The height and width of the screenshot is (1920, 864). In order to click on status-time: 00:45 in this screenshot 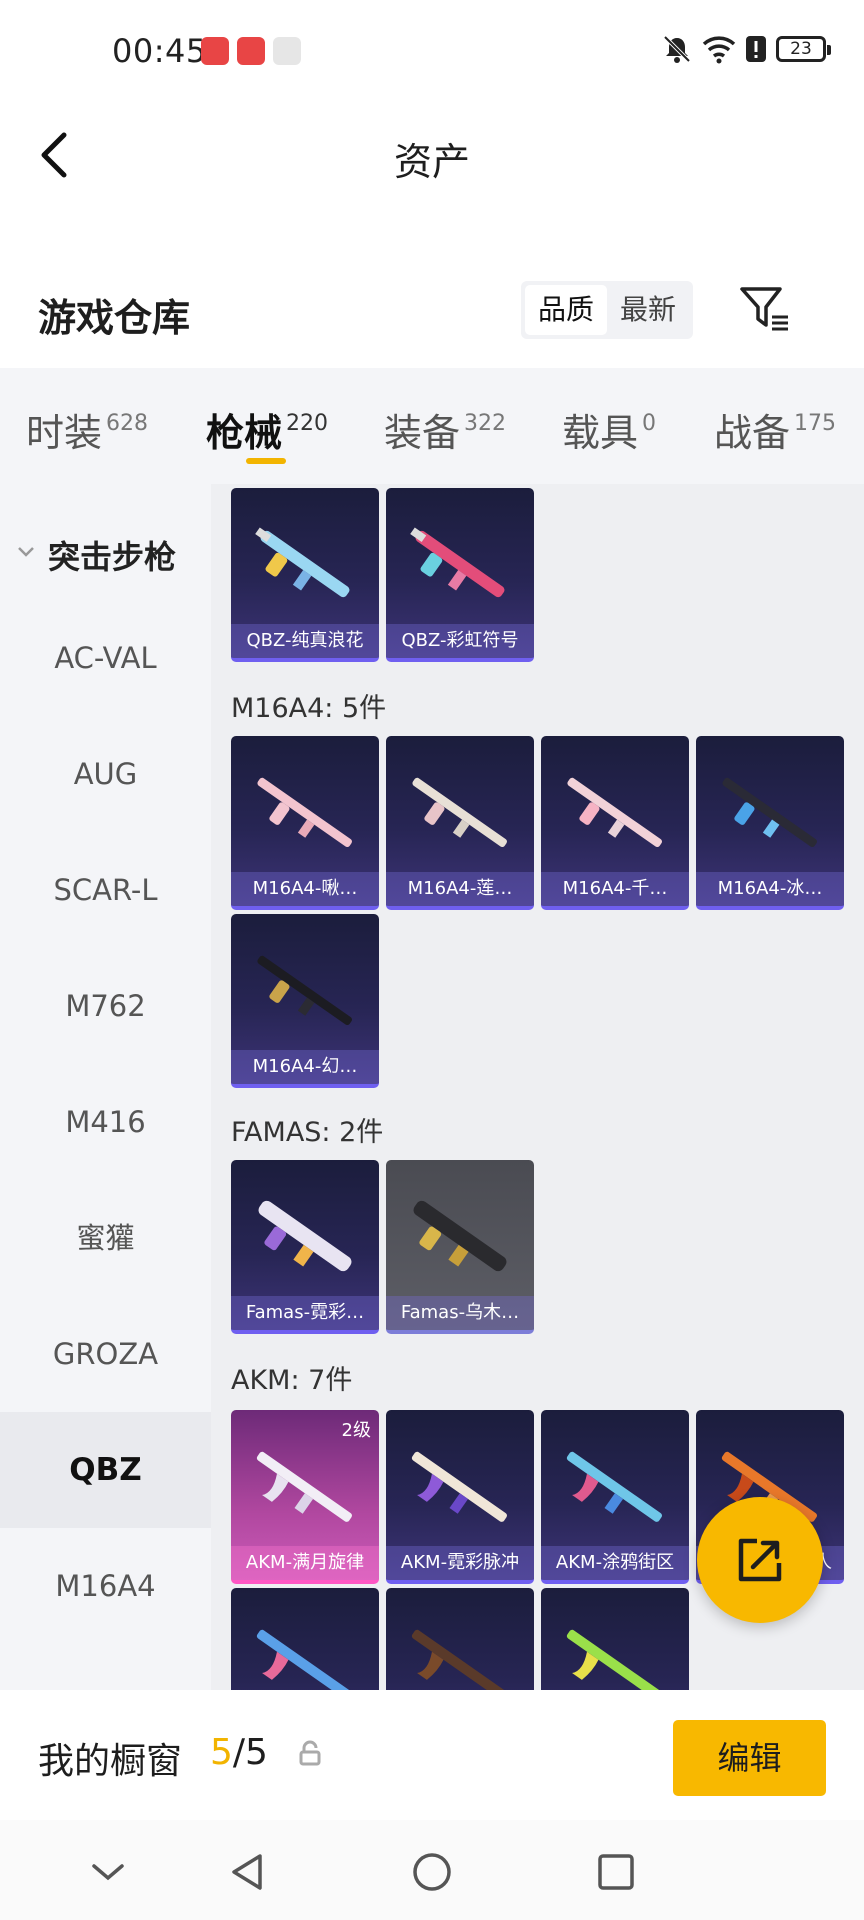, I will do `click(159, 51)`.